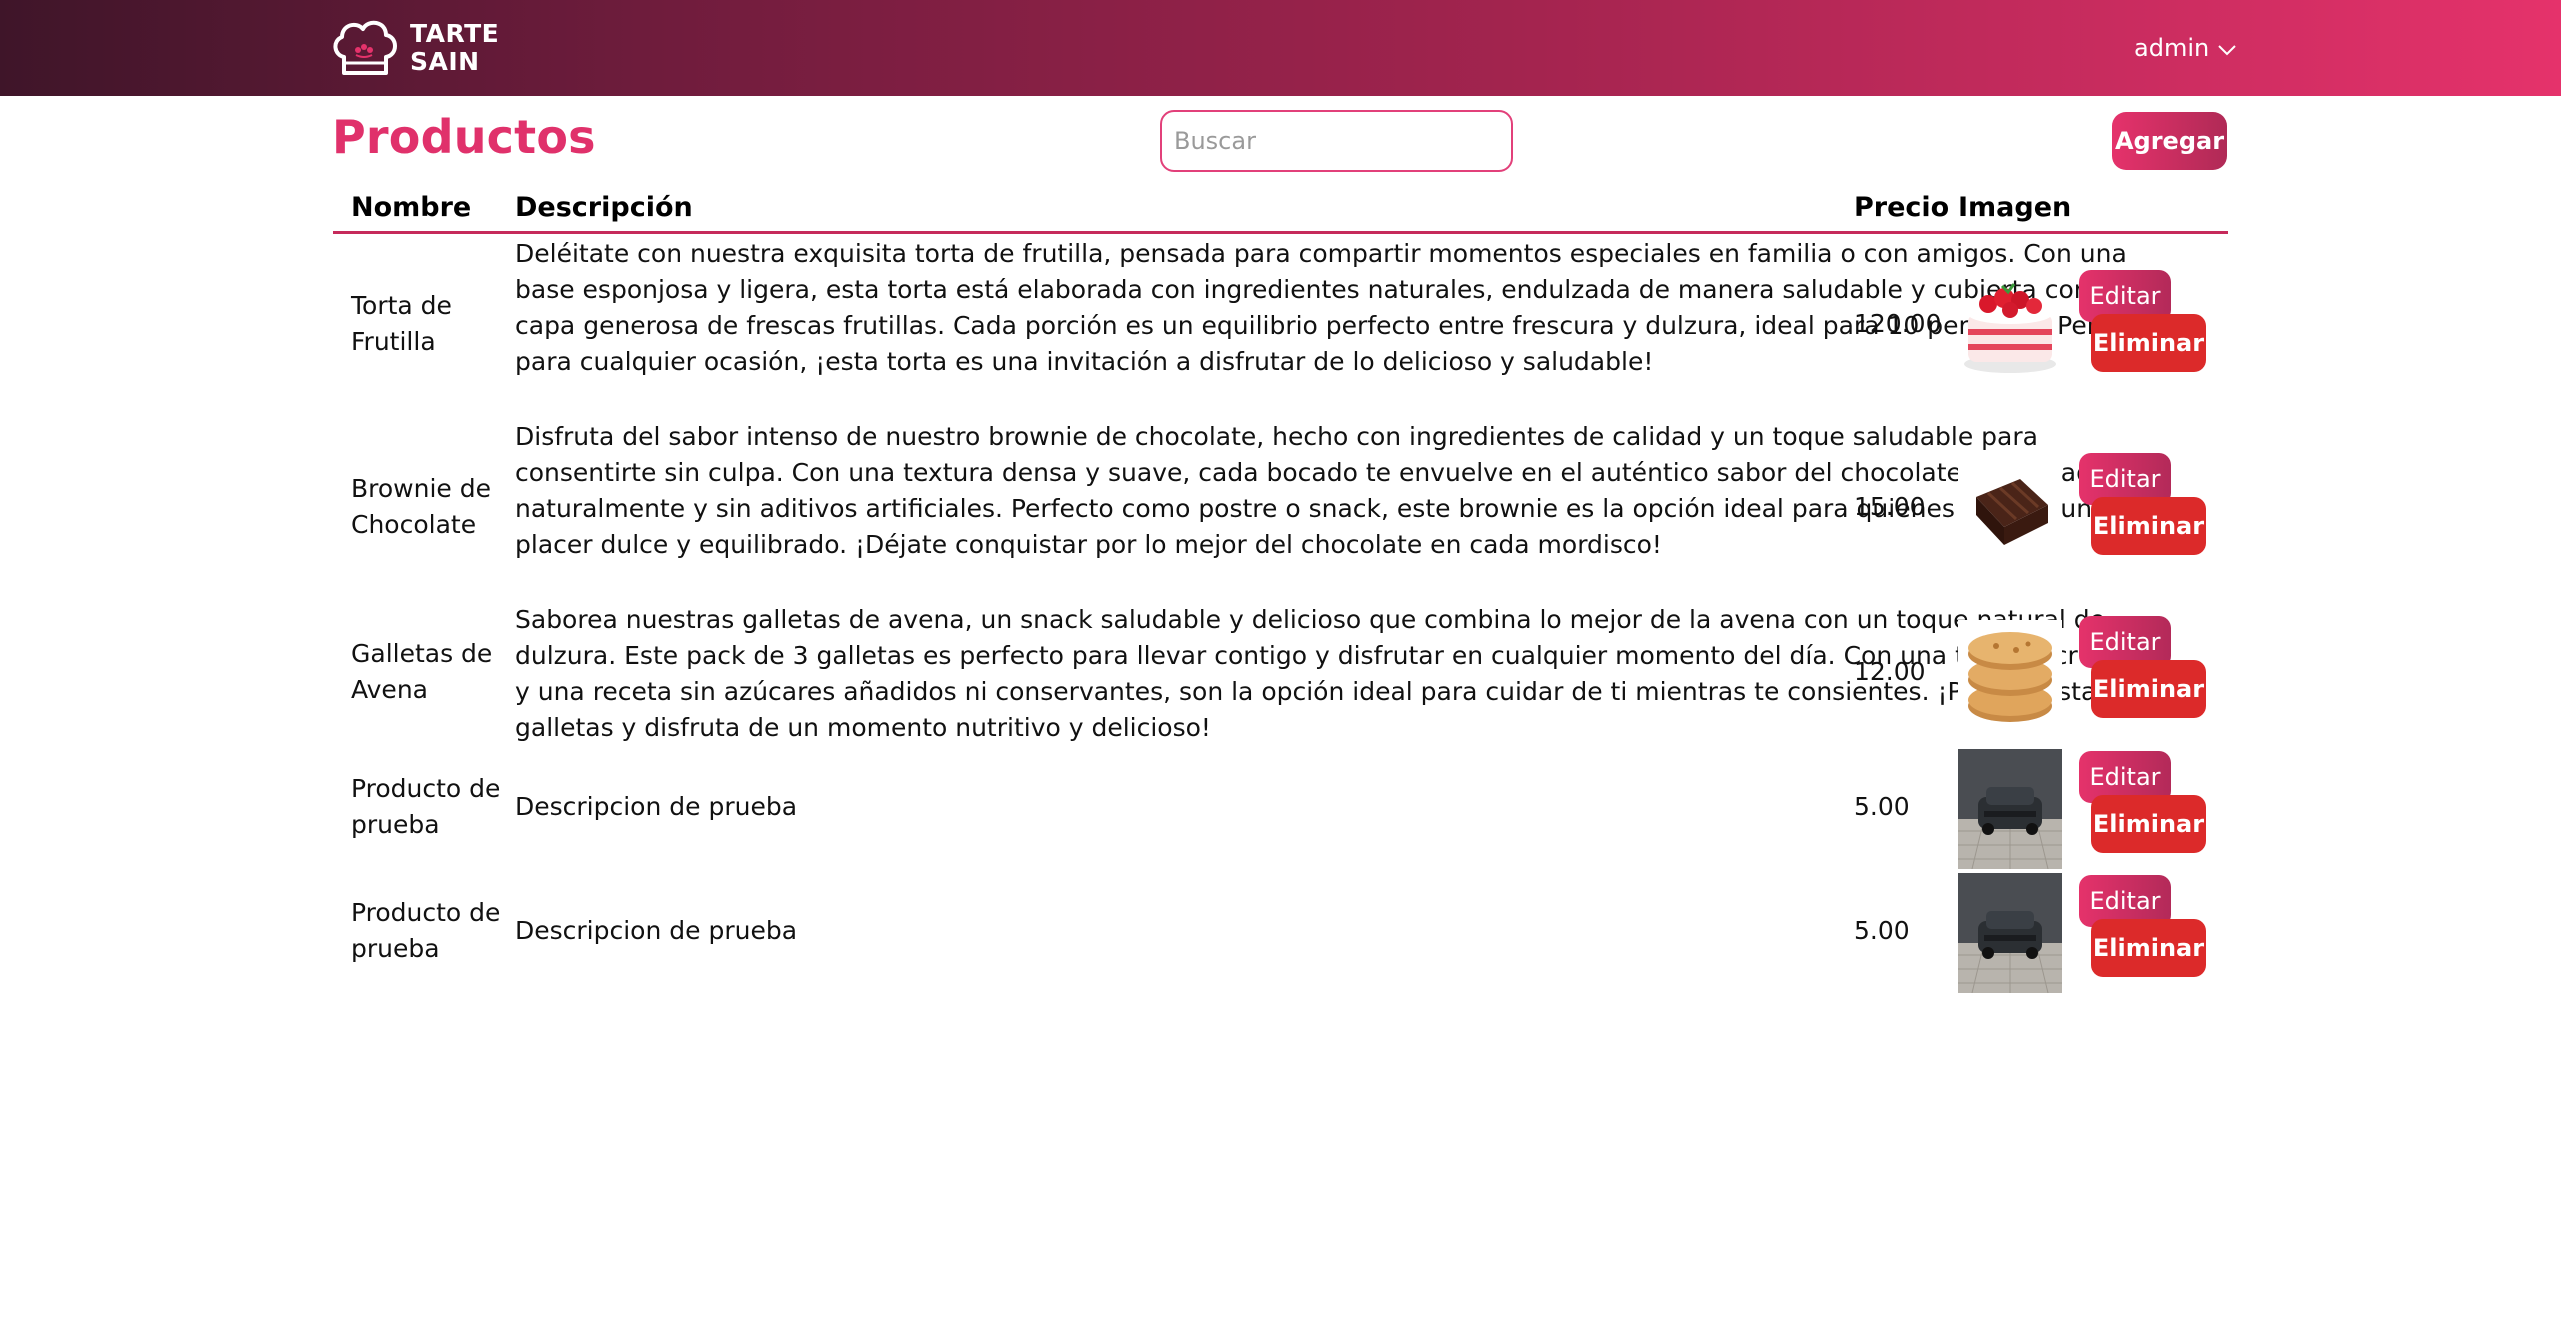 The width and height of the screenshot is (2561, 1320). Describe the element at coordinates (2010, 675) in the screenshot. I see `oat-cookies-image` at that location.